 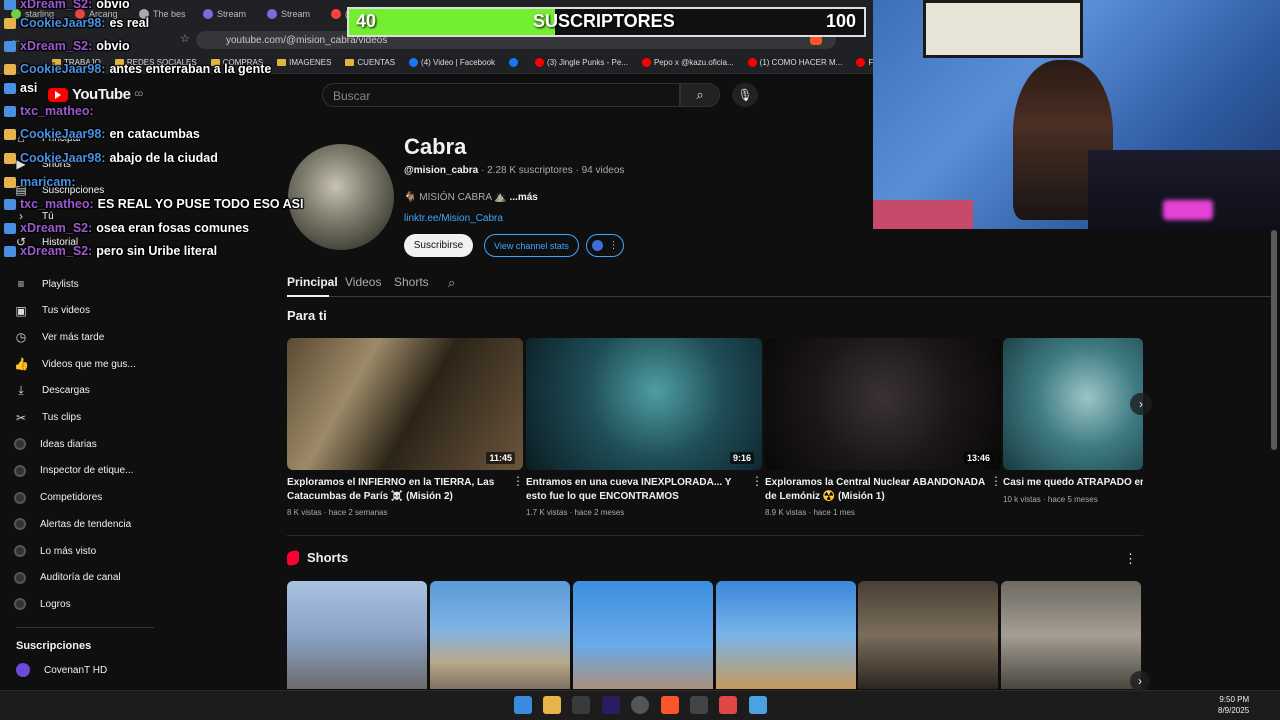 I want to click on sidebar-item: ⤓ Descargas, so click(x=84, y=391).